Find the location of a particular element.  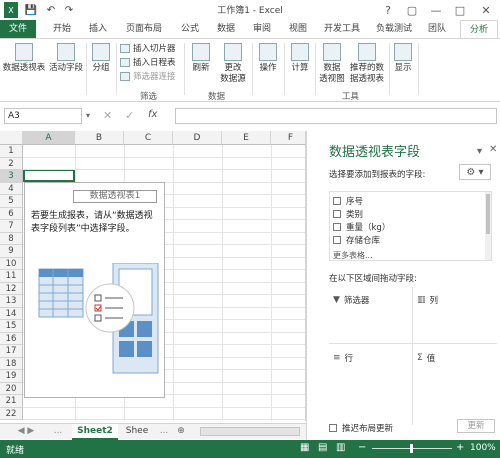

row-header: 16 is located at coordinates (11, 338).